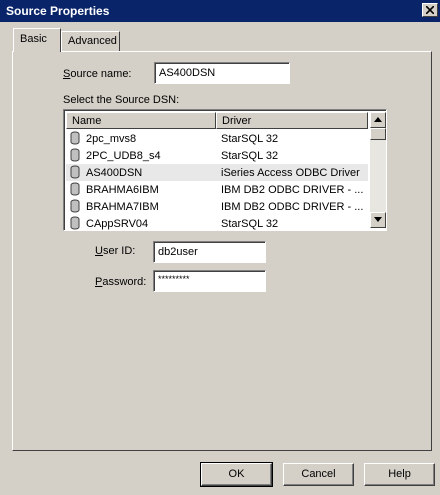 The height and width of the screenshot is (495, 440). I want to click on dsn-list-label: Select the Source DSN:, so click(121, 100).